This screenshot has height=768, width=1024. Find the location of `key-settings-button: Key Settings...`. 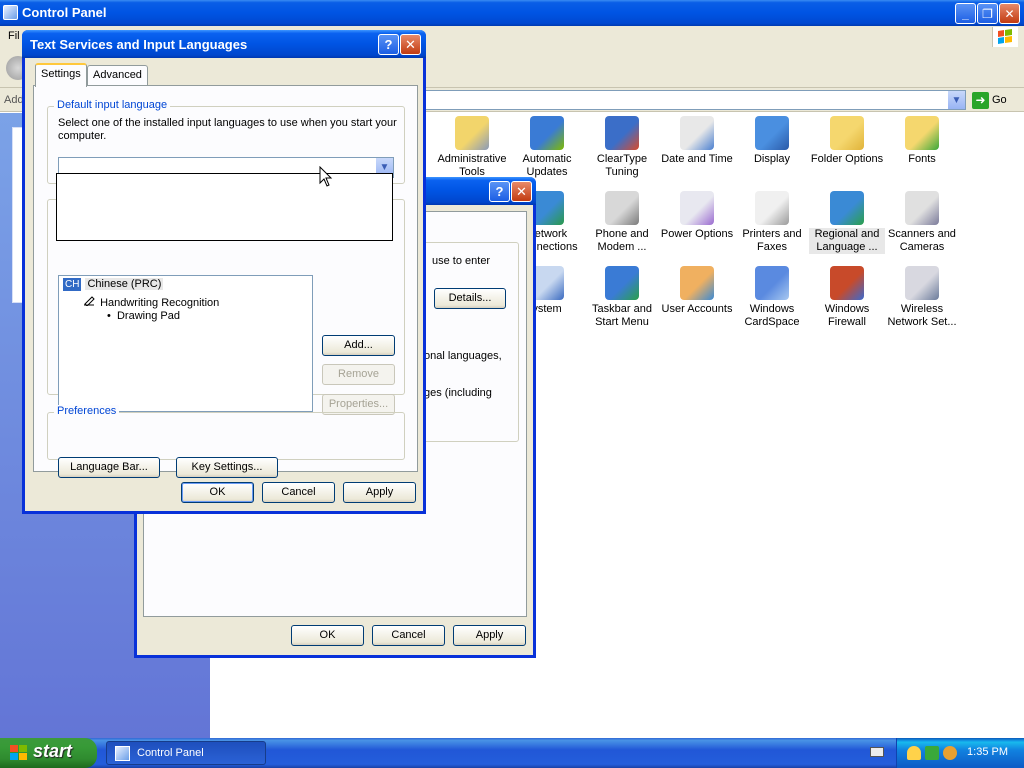

key-settings-button: Key Settings... is located at coordinates (227, 467).